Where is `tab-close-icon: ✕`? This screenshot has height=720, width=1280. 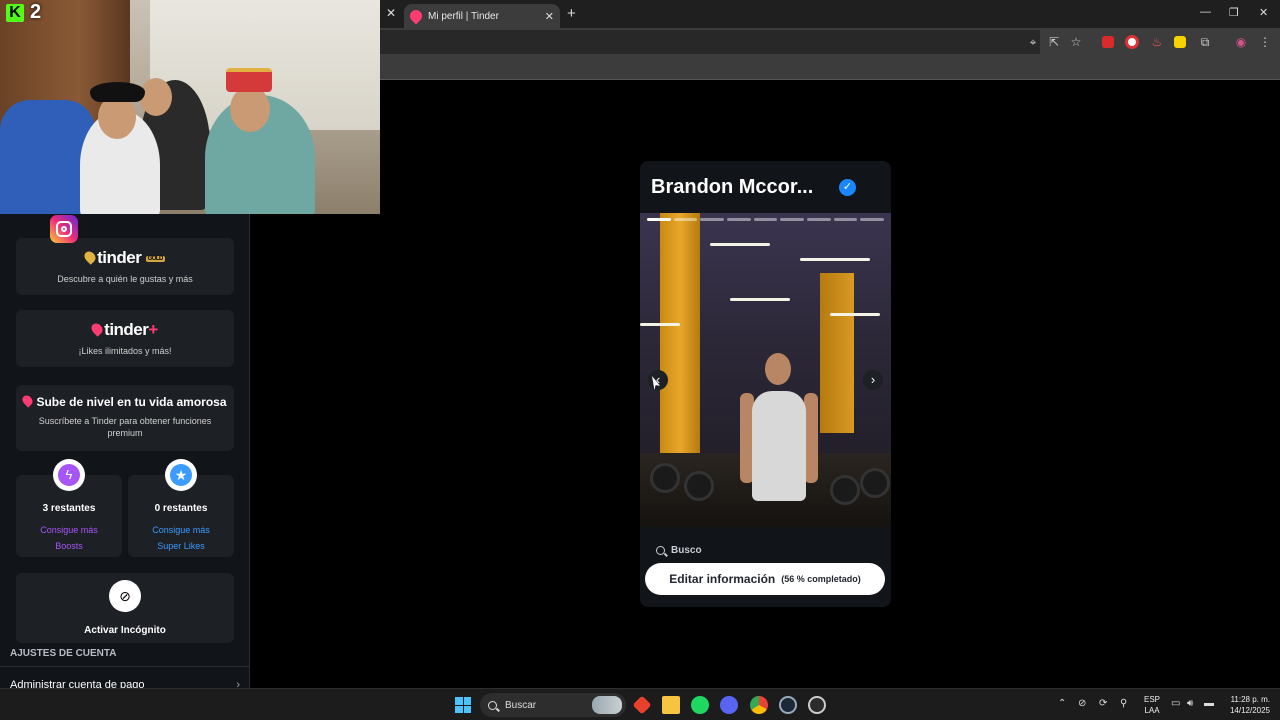 tab-close-icon: ✕ is located at coordinates (549, 16).